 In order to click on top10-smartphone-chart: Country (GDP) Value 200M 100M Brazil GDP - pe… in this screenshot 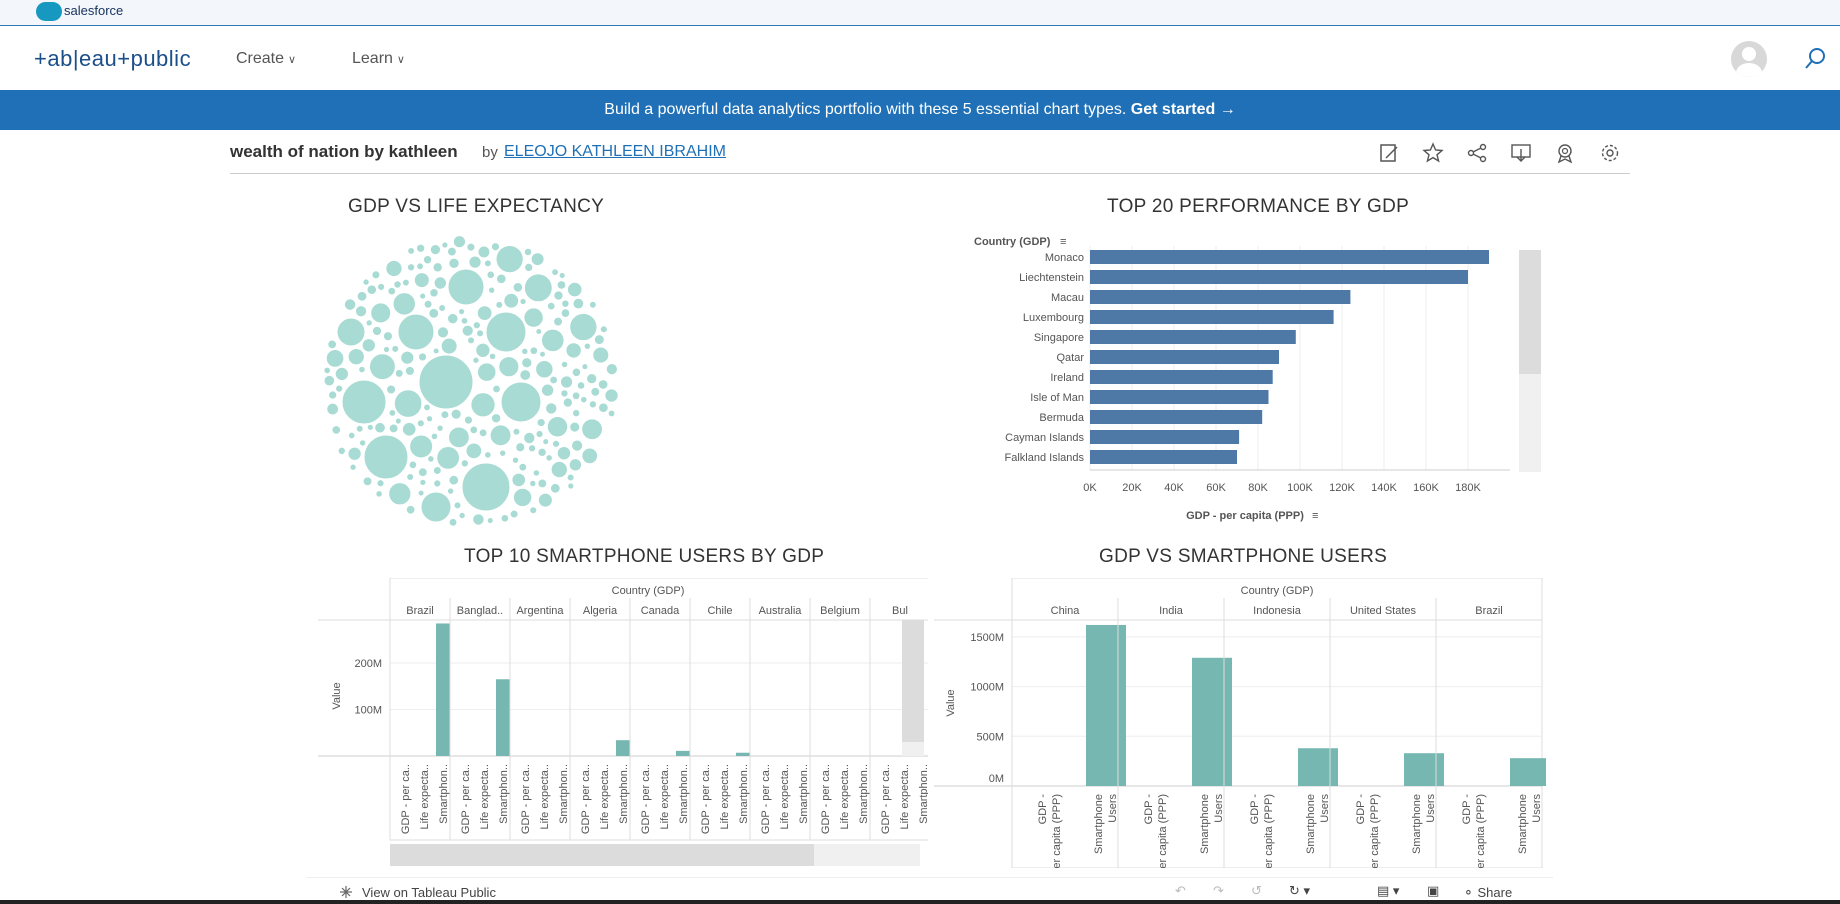, I will do `click(623, 723)`.